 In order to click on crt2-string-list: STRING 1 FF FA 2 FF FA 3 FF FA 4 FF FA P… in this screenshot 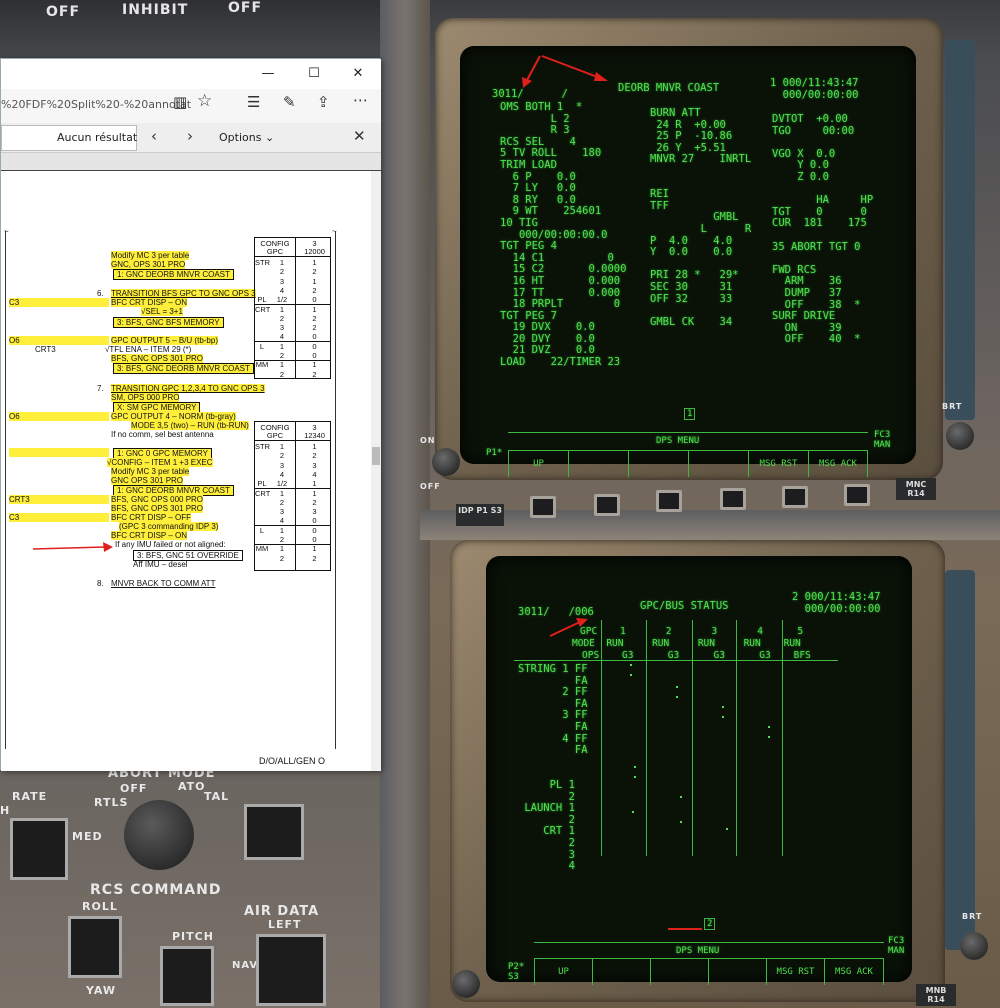, I will do `click(553, 768)`.